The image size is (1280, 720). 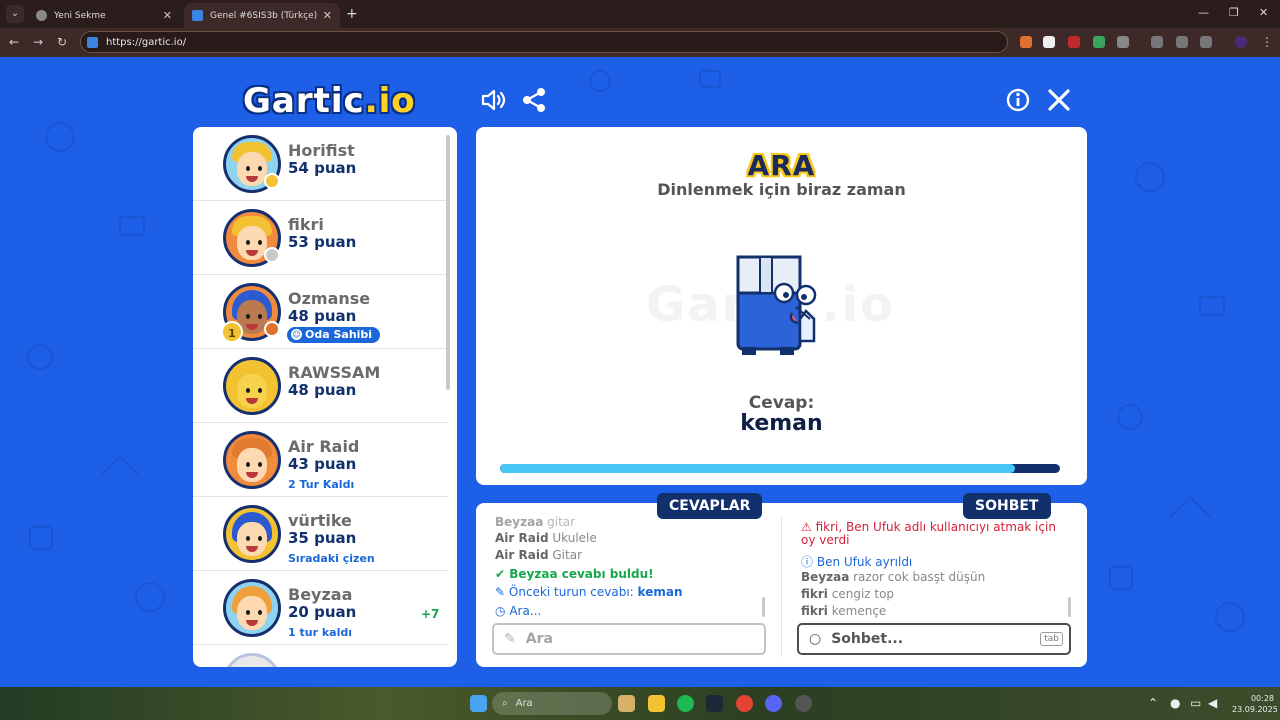 What do you see at coordinates (781, 189) in the screenshot?
I see `round-subtitle: Dinlenmek için biraz zaman` at bounding box center [781, 189].